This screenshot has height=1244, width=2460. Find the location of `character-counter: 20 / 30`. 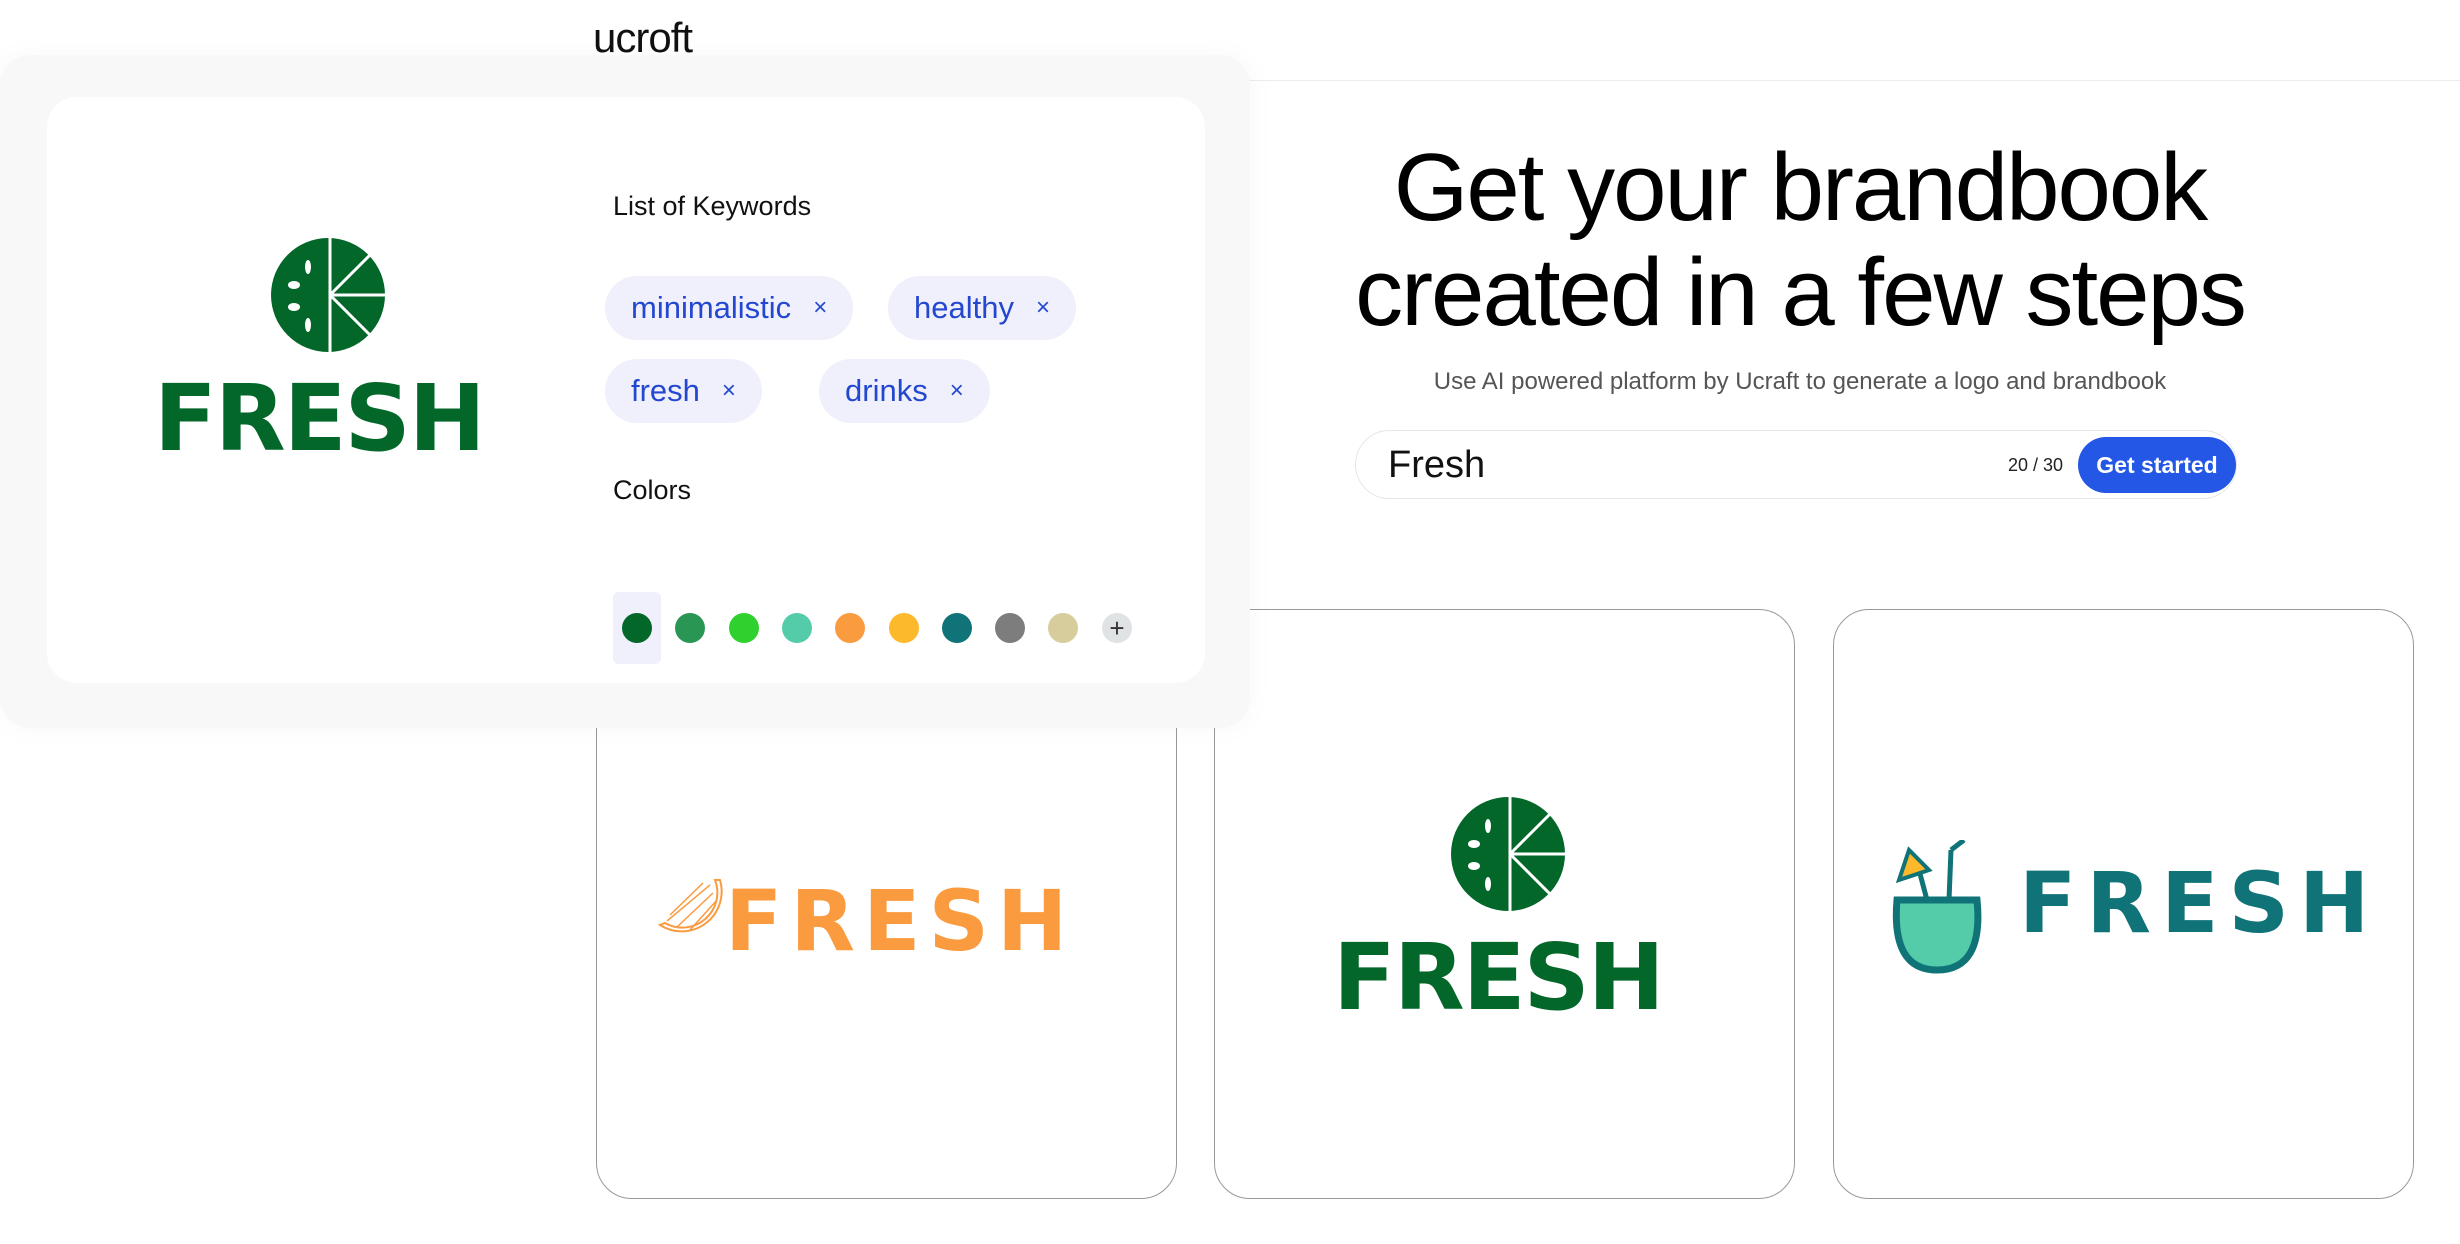

character-counter: 20 / 30 is located at coordinates (2036, 465).